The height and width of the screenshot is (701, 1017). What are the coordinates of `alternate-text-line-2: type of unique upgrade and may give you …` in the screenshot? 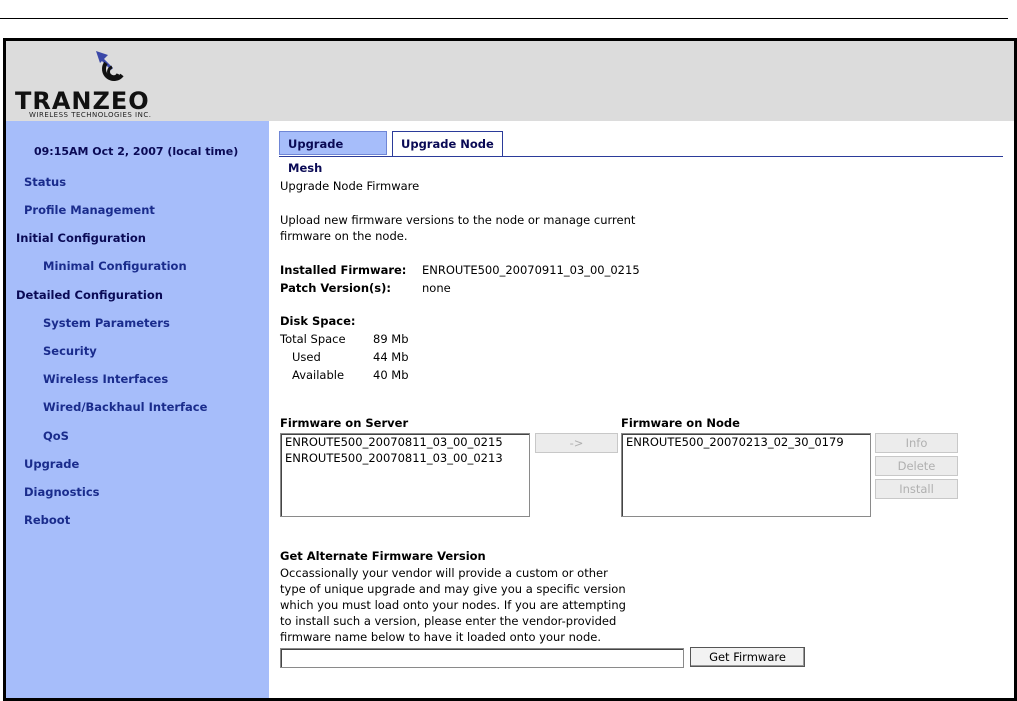 It's located at (453, 589).